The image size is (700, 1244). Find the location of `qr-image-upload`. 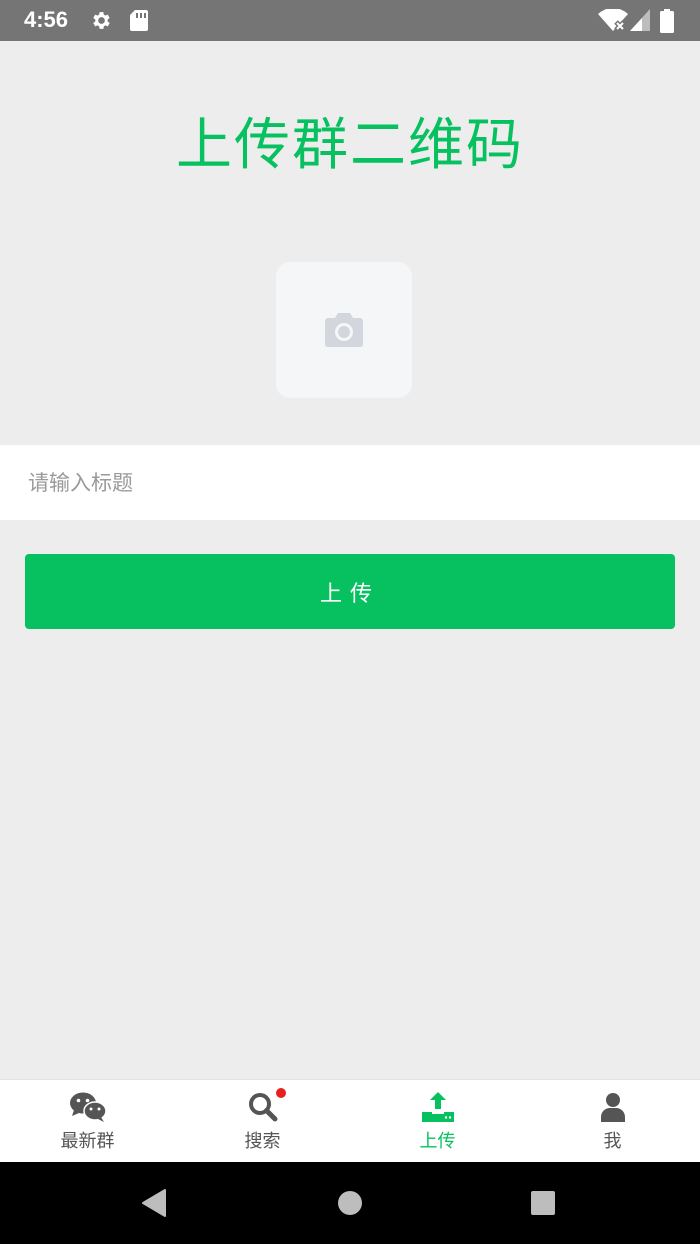

qr-image-upload is located at coordinates (344, 330).